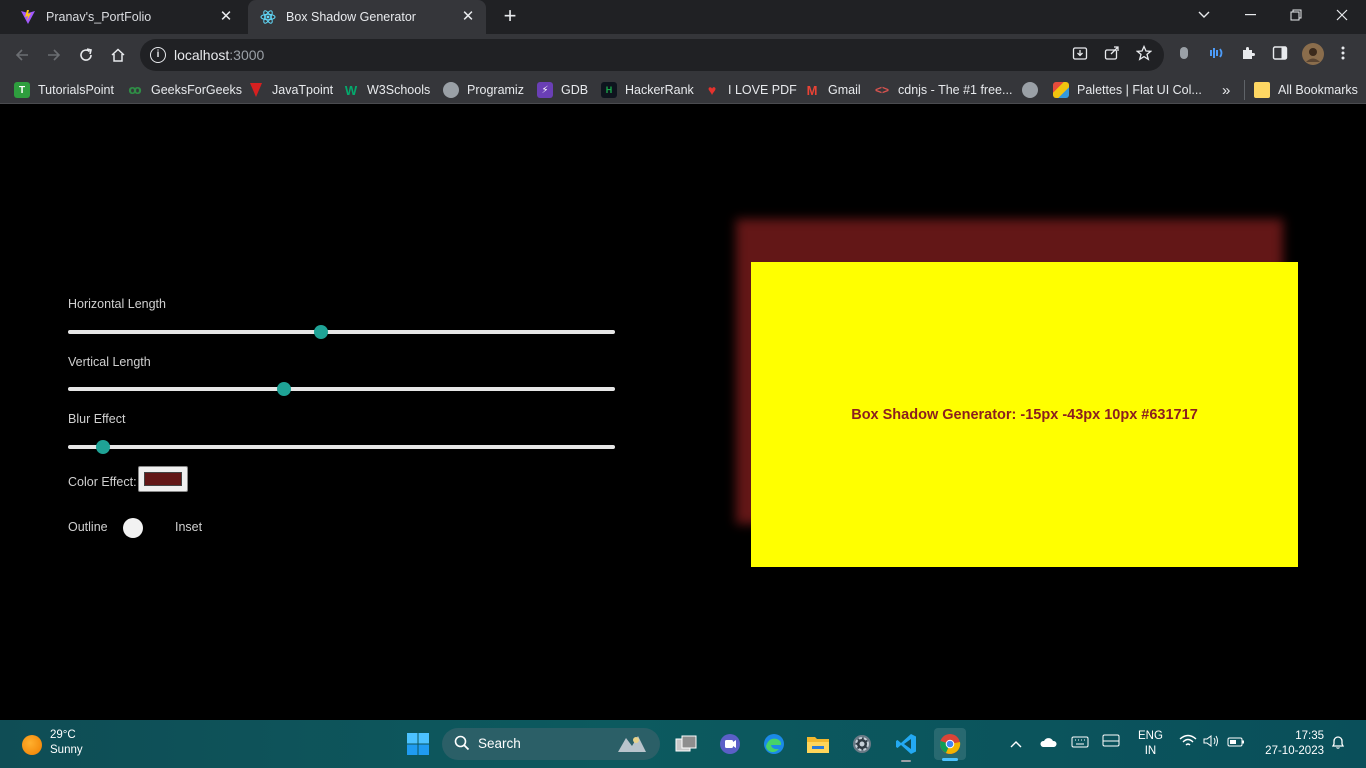 The height and width of the screenshot is (768, 1366). I want to click on gmail-icon: M, so click(812, 90).